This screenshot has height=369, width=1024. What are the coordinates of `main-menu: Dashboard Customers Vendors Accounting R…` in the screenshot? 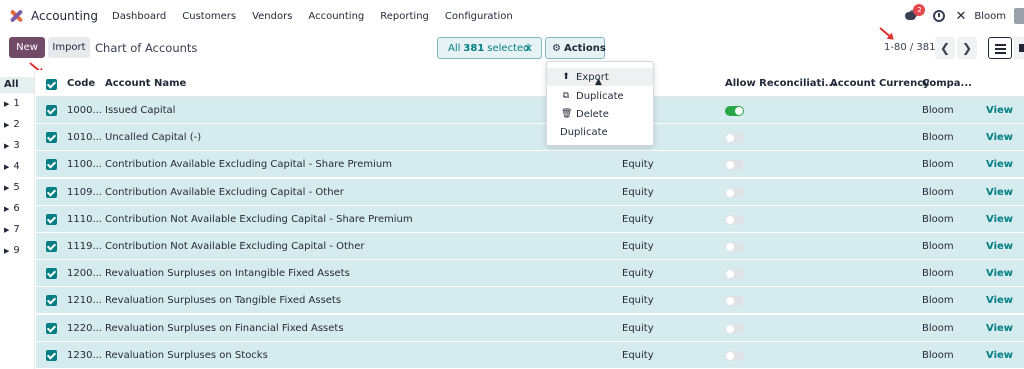 It's located at (320, 16).